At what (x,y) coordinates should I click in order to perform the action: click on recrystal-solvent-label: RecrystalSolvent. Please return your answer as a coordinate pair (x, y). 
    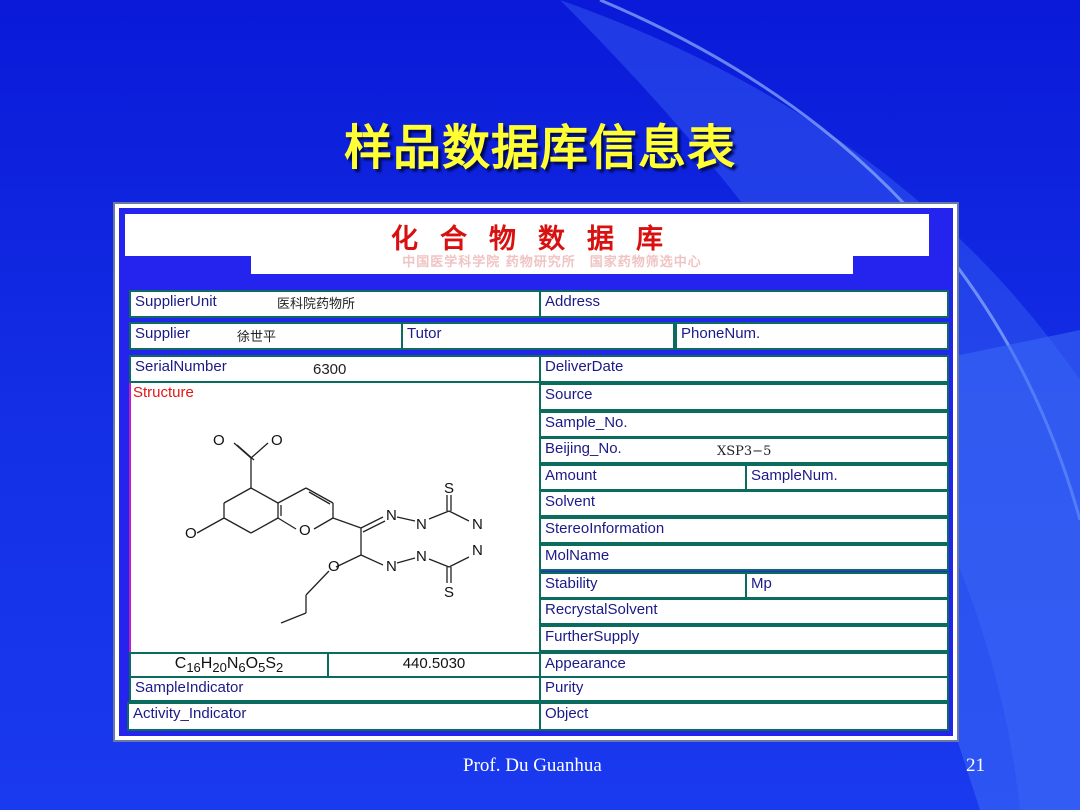
    Looking at the image, I should click on (601, 609).